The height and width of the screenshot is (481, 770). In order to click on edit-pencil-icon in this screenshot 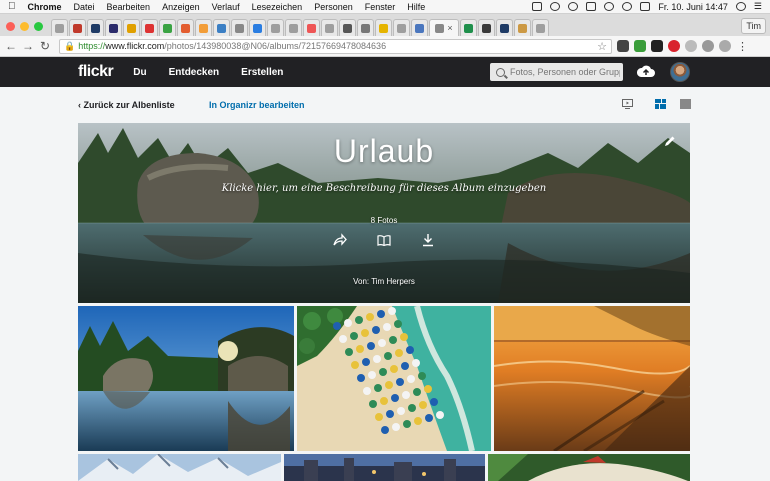, I will do `click(670, 141)`.